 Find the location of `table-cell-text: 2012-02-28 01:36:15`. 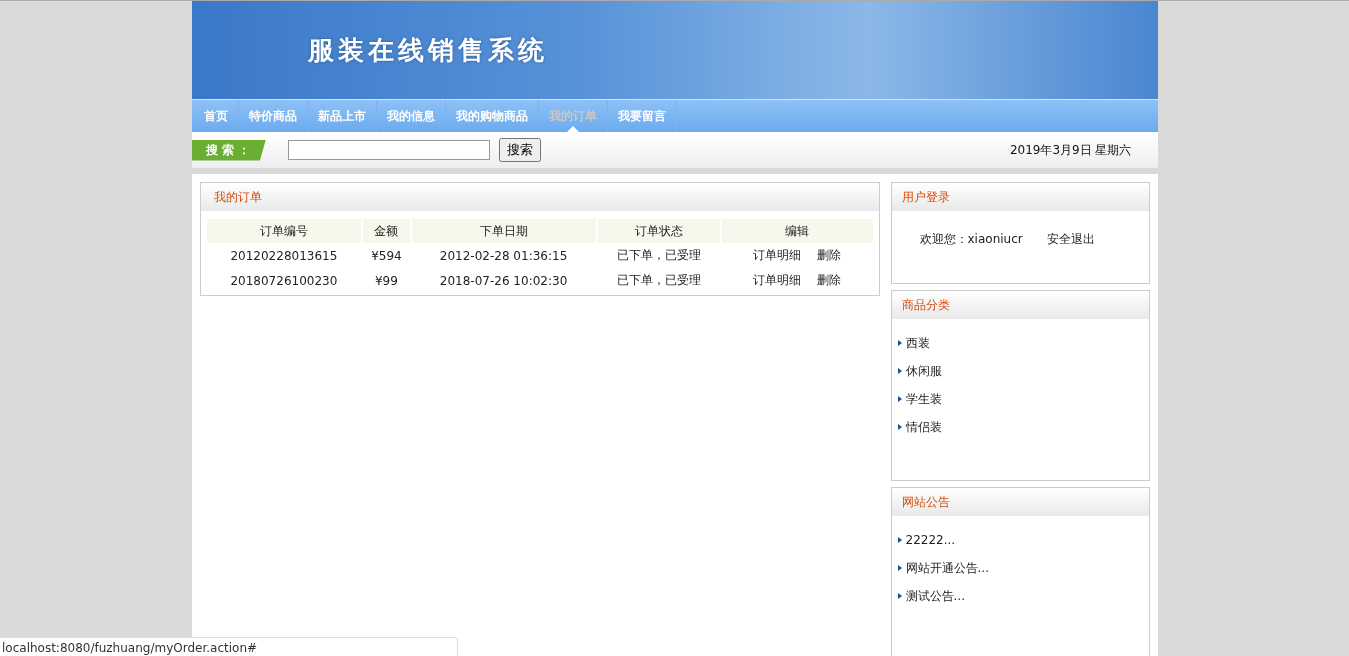

table-cell-text: 2012-02-28 01:36:15 is located at coordinates (503, 256).